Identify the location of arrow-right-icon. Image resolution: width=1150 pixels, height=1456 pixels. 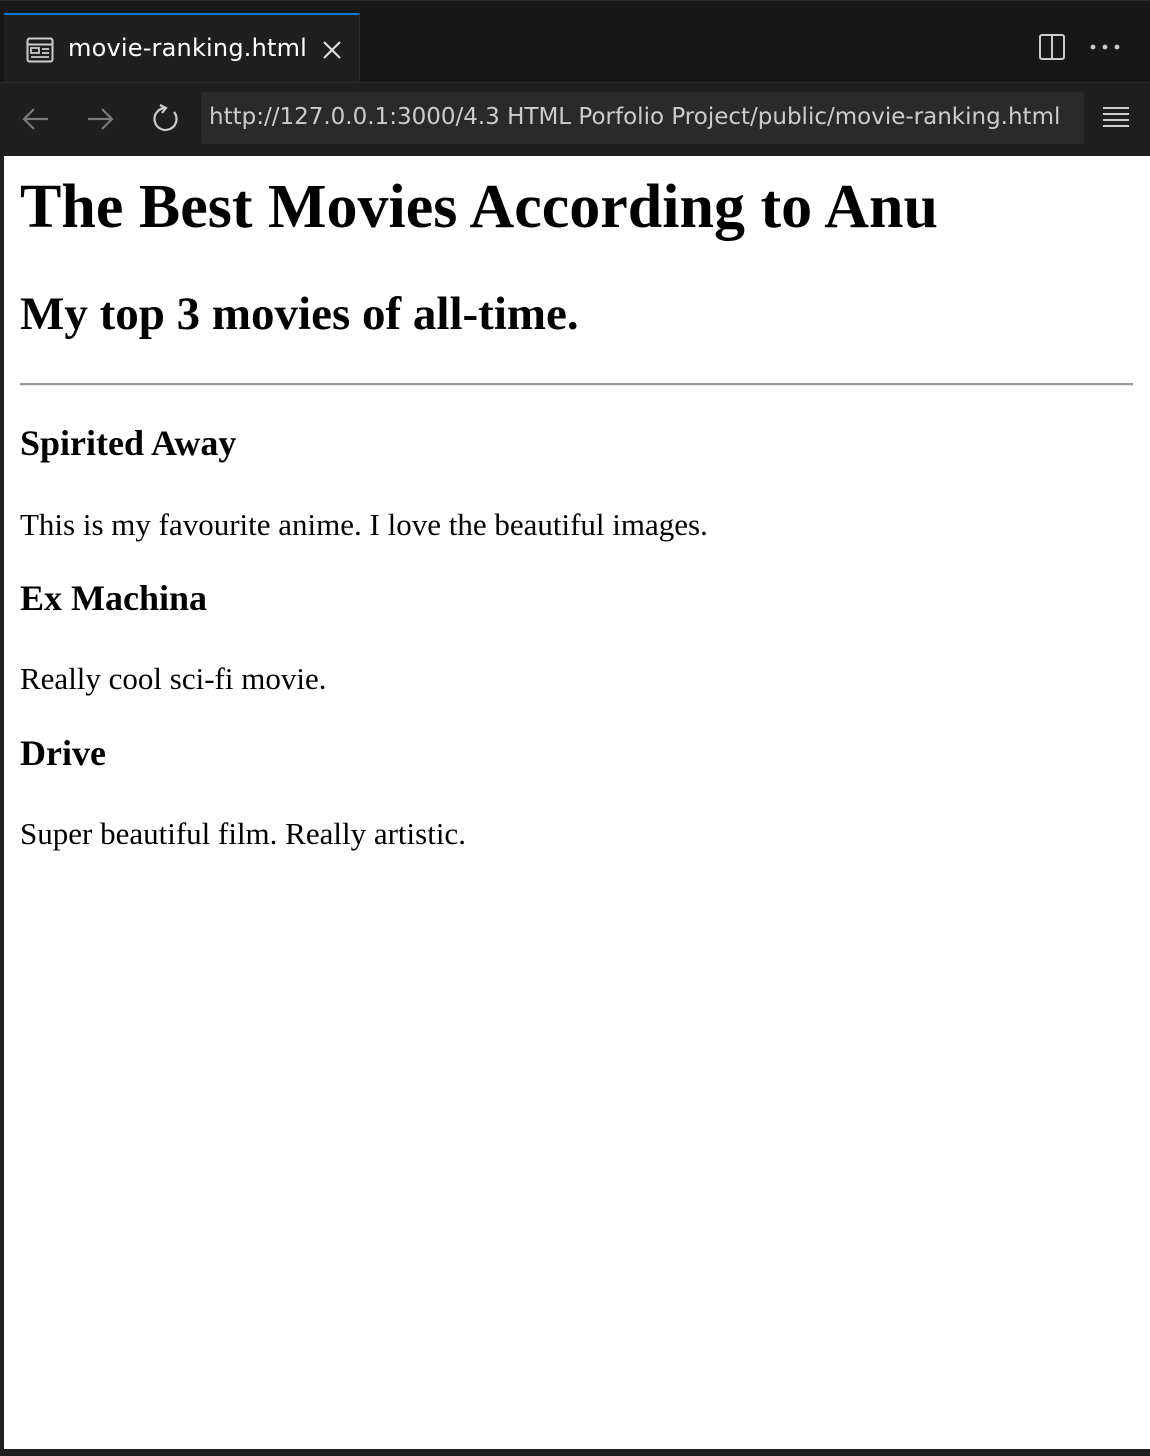
(100, 119).